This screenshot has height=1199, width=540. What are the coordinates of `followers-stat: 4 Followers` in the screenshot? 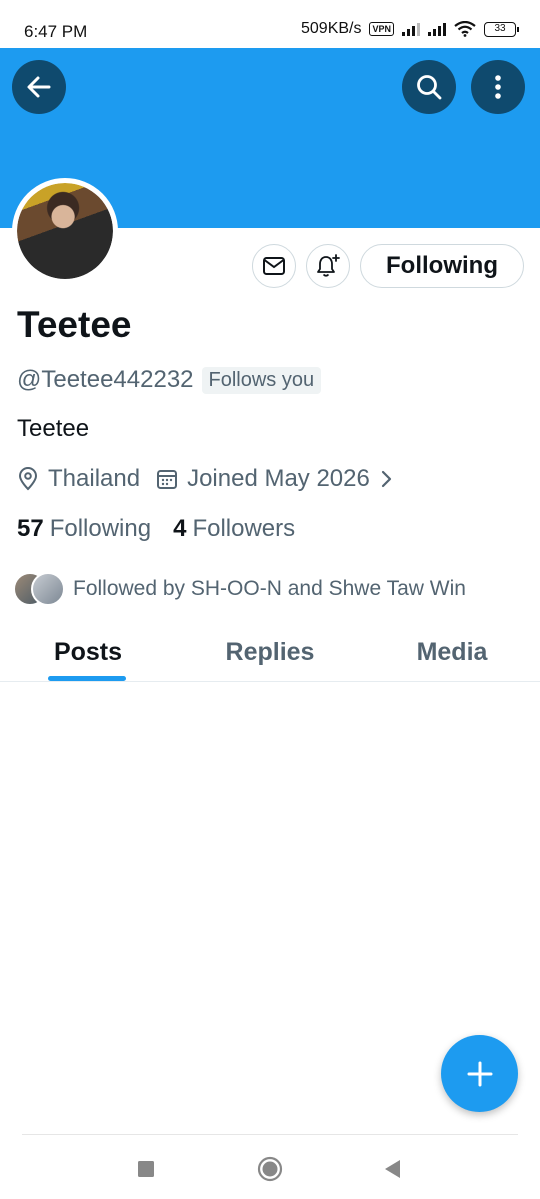 It's located at (234, 529).